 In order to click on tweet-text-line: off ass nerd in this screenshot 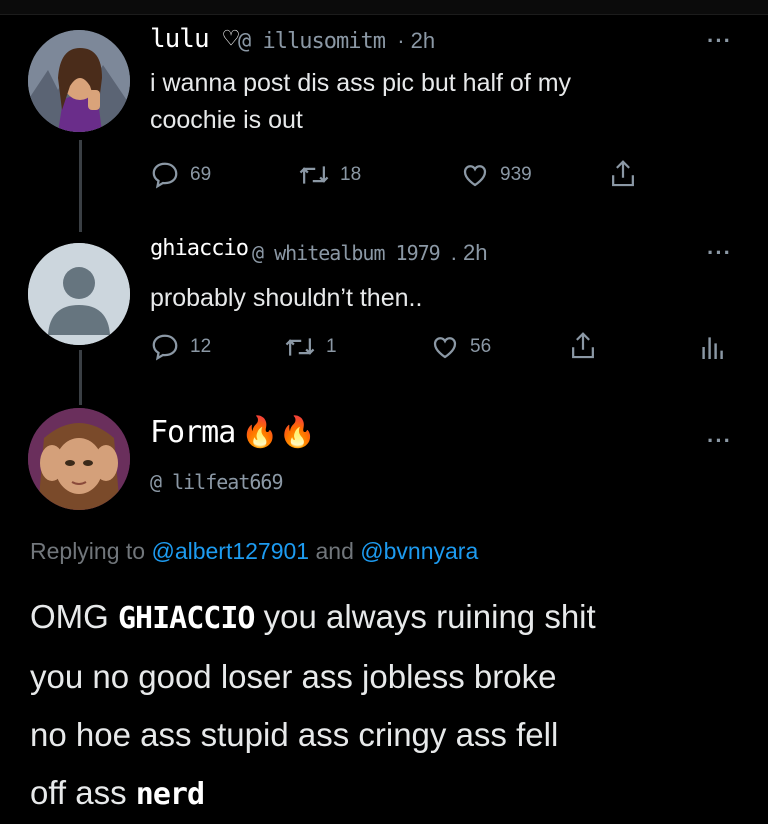, I will do `click(390, 794)`.